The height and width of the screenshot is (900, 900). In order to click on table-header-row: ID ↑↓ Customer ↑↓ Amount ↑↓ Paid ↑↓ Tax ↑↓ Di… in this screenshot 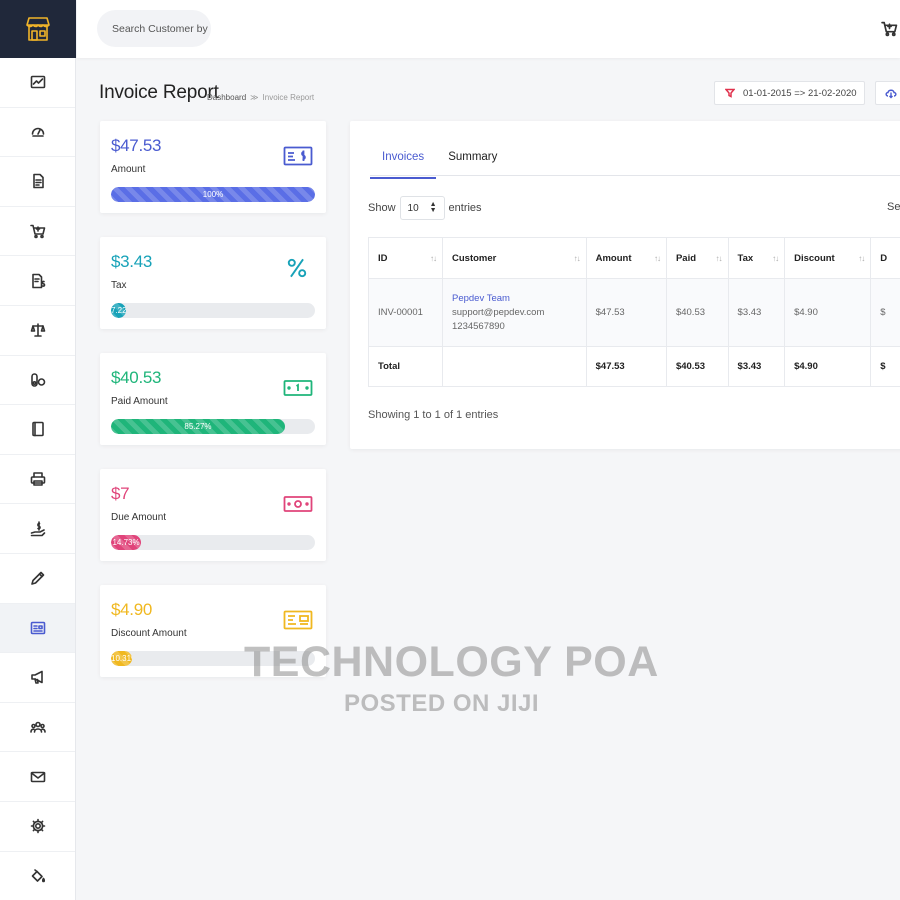, I will do `click(634, 258)`.